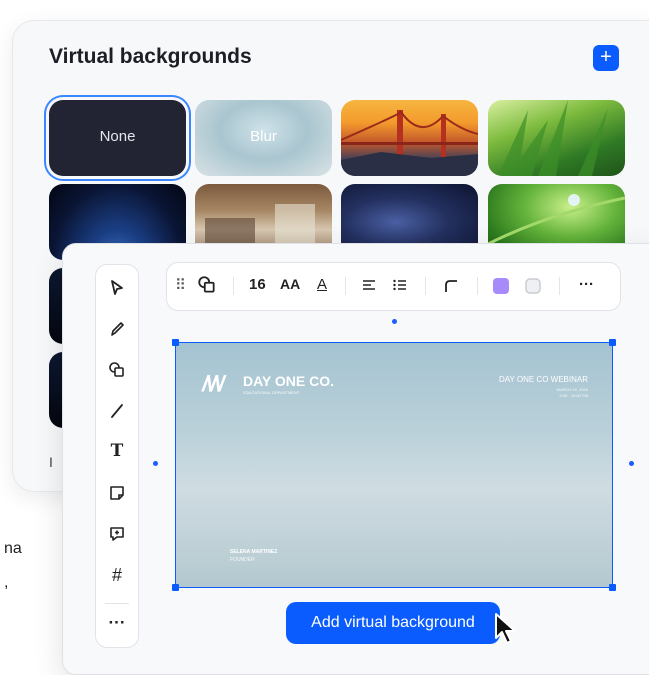 The image size is (649, 675). What do you see at coordinates (322, 284) in the screenshot?
I see `text-color-button: A` at bounding box center [322, 284].